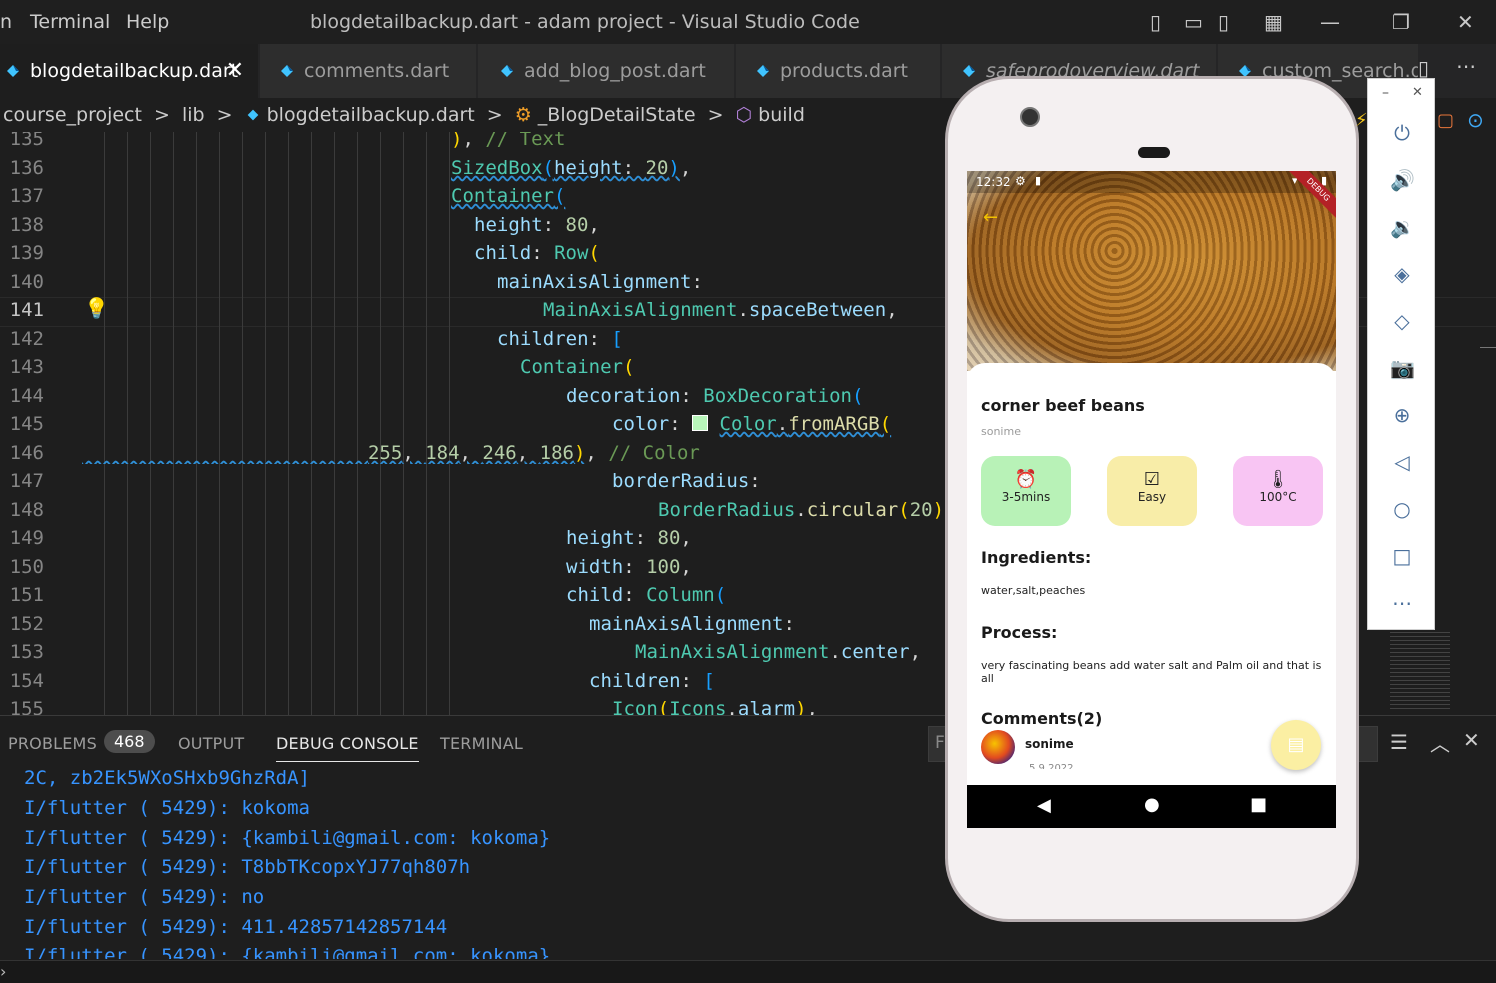 Image resolution: width=1496 pixels, height=983 pixels. I want to click on camera-icon: 📷, so click(1402, 368).